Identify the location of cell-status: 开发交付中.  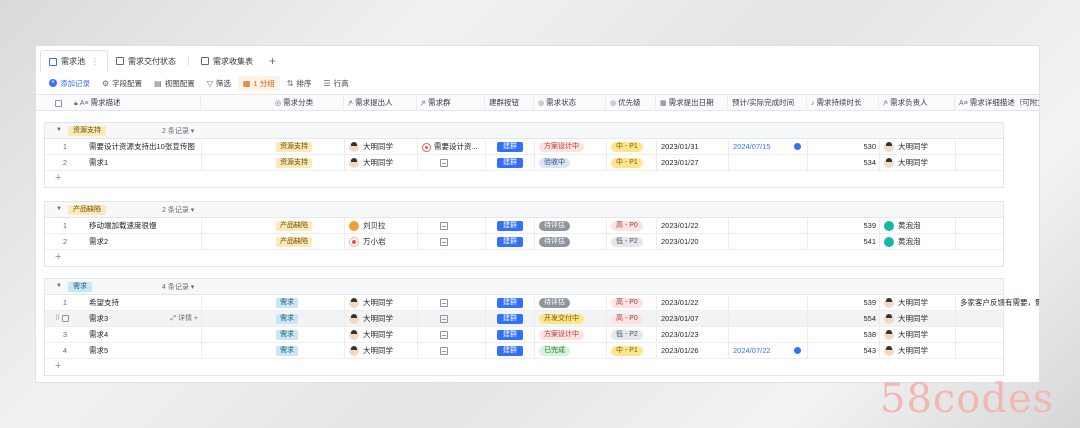
(571, 318).